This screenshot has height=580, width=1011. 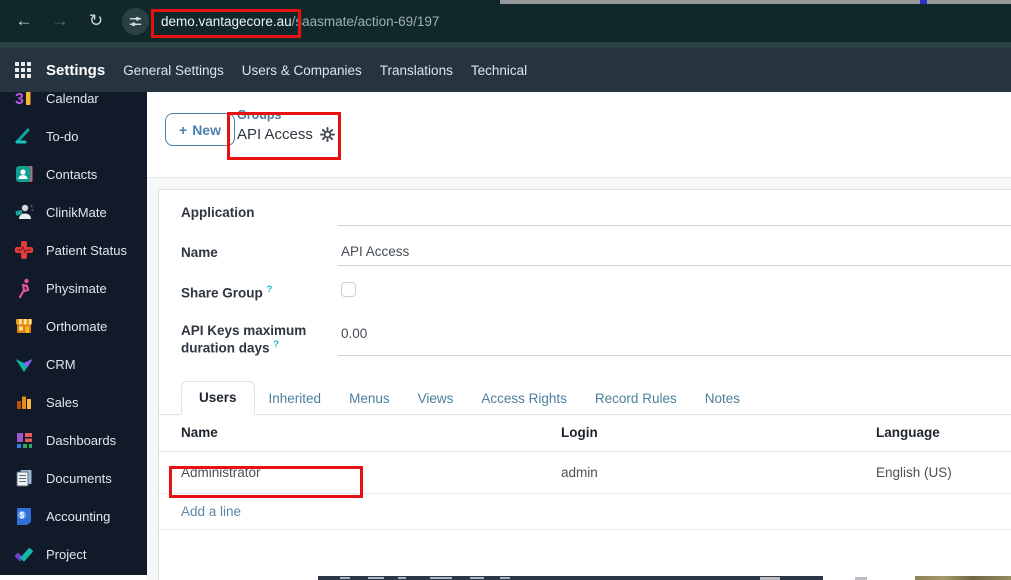 What do you see at coordinates (75, 70) in the screenshot?
I see `app-title: Settings` at bounding box center [75, 70].